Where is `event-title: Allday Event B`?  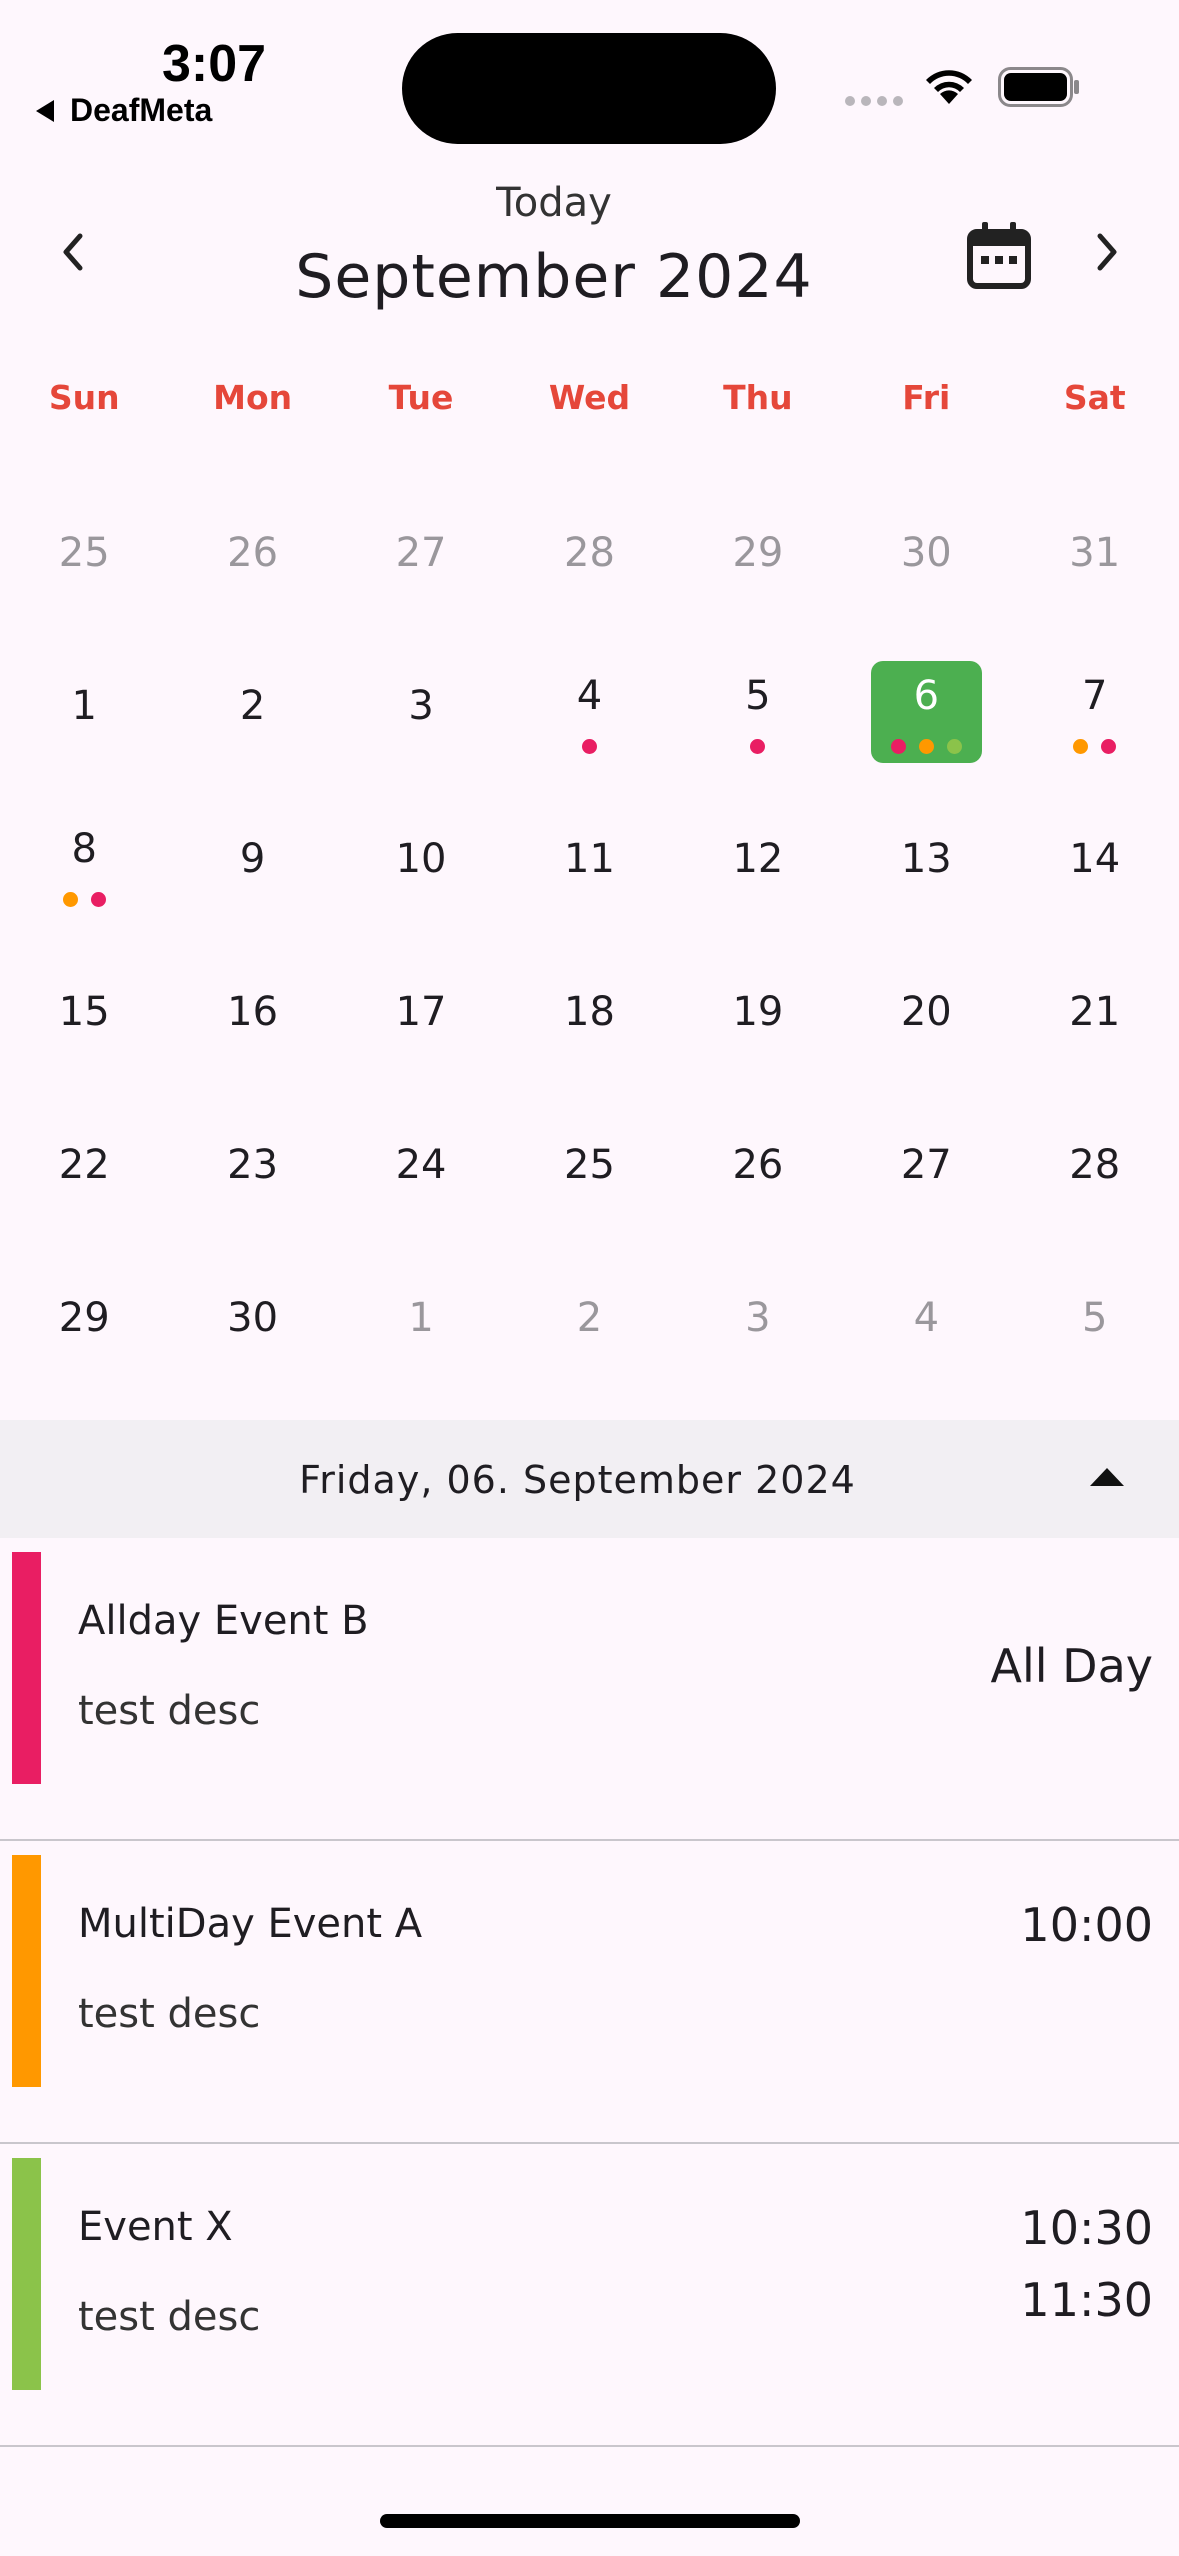 event-title: Allday Event B is located at coordinates (223, 1621).